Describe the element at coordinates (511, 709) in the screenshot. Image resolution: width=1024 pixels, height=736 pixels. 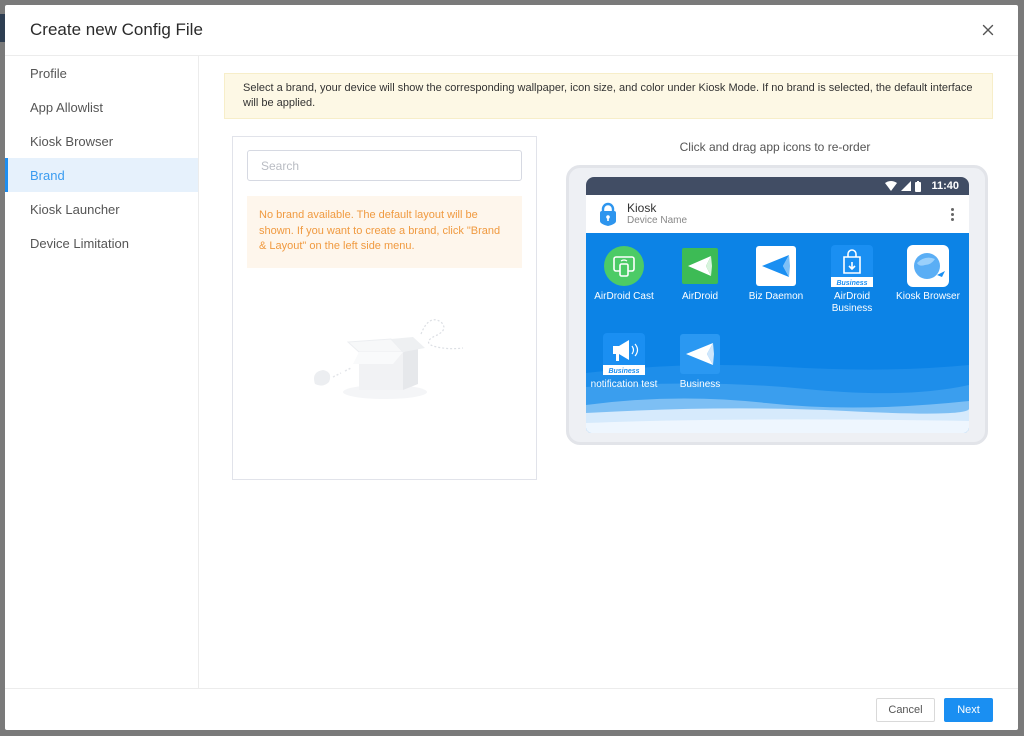
I see `modal-footer: Cancel Next` at that location.